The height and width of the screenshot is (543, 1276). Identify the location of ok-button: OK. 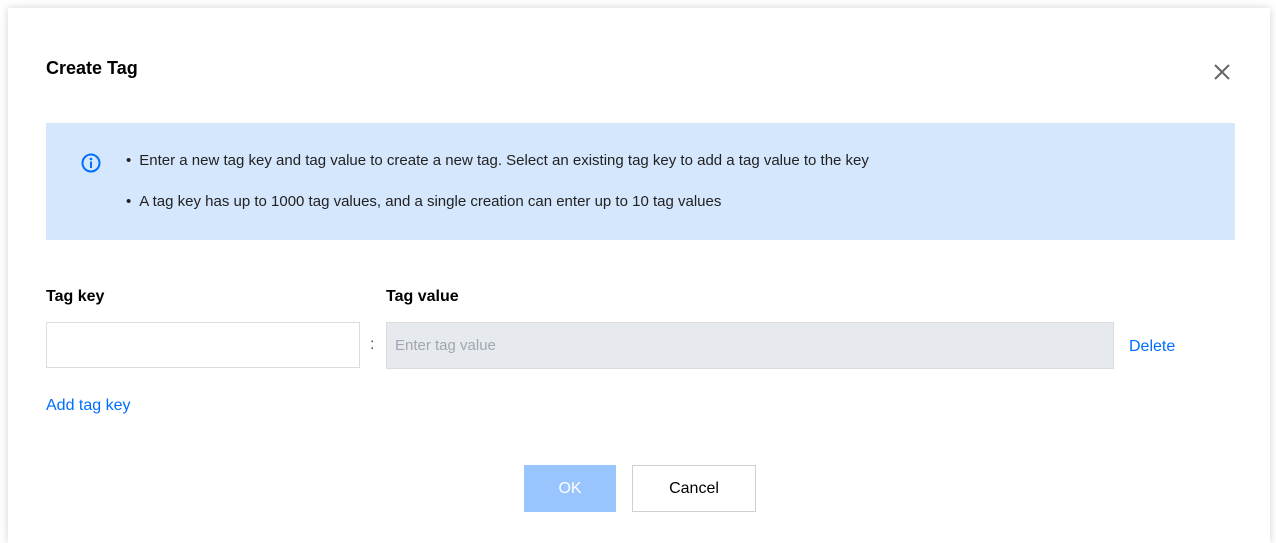
(570, 488).